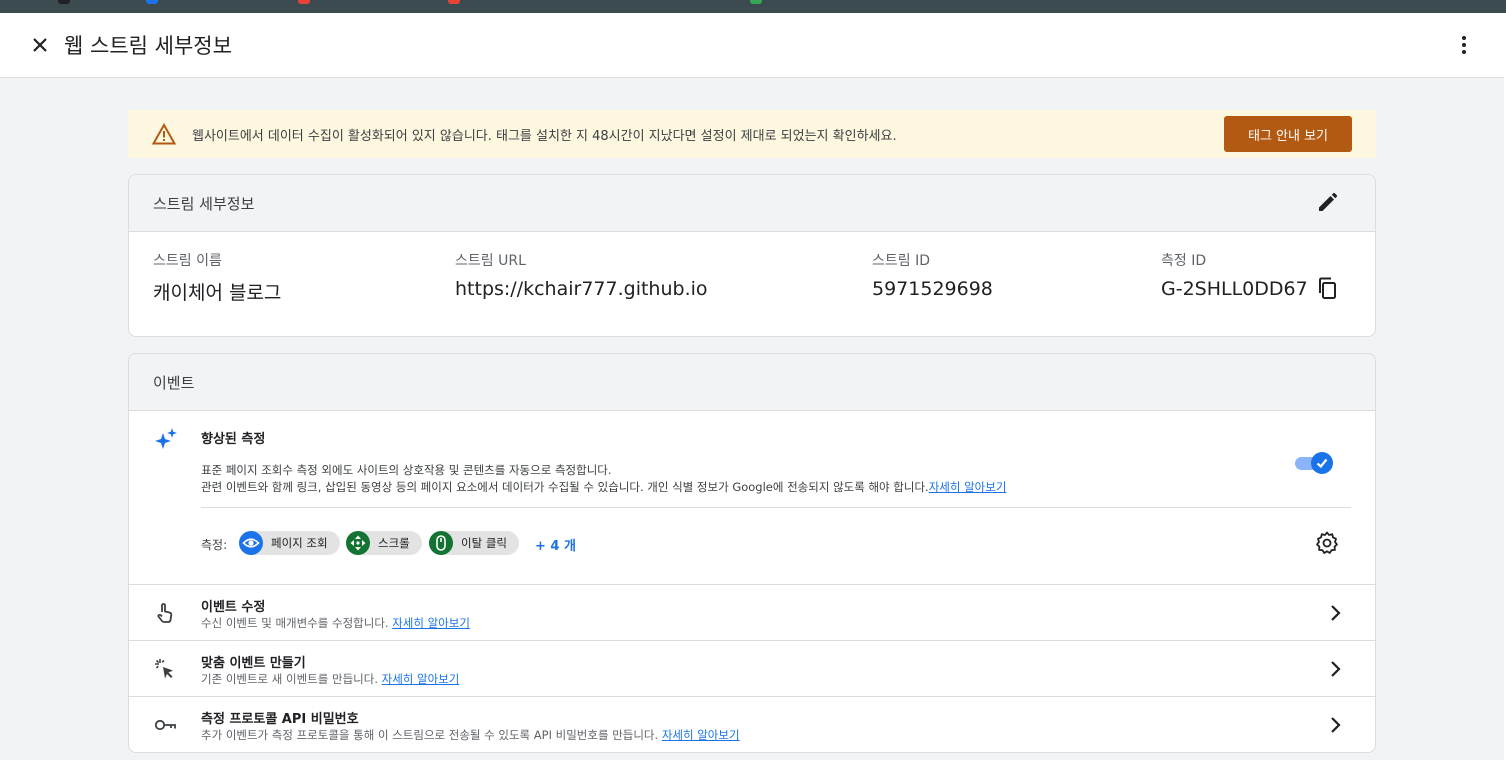 The height and width of the screenshot is (760, 1506). What do you see at coordinates (187, 261) in the screenshot?
I see `stream-name-label: 스트림 이름` at bounding box center [187, 261].